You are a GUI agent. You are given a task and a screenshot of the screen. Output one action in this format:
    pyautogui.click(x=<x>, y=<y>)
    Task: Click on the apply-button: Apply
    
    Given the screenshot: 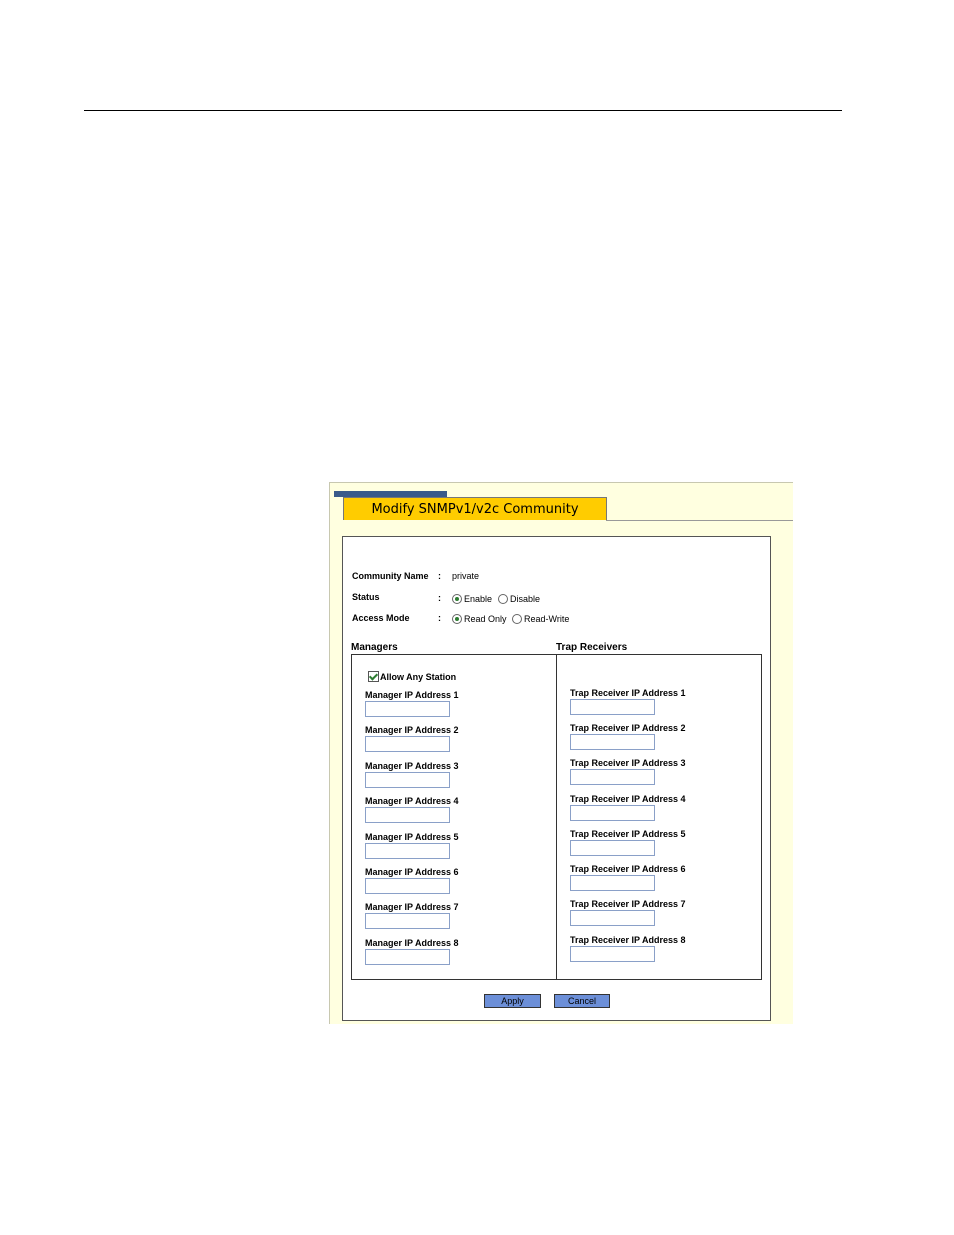 What is the action you would take?
    pyautogui.click(x=512, y=1001)
    